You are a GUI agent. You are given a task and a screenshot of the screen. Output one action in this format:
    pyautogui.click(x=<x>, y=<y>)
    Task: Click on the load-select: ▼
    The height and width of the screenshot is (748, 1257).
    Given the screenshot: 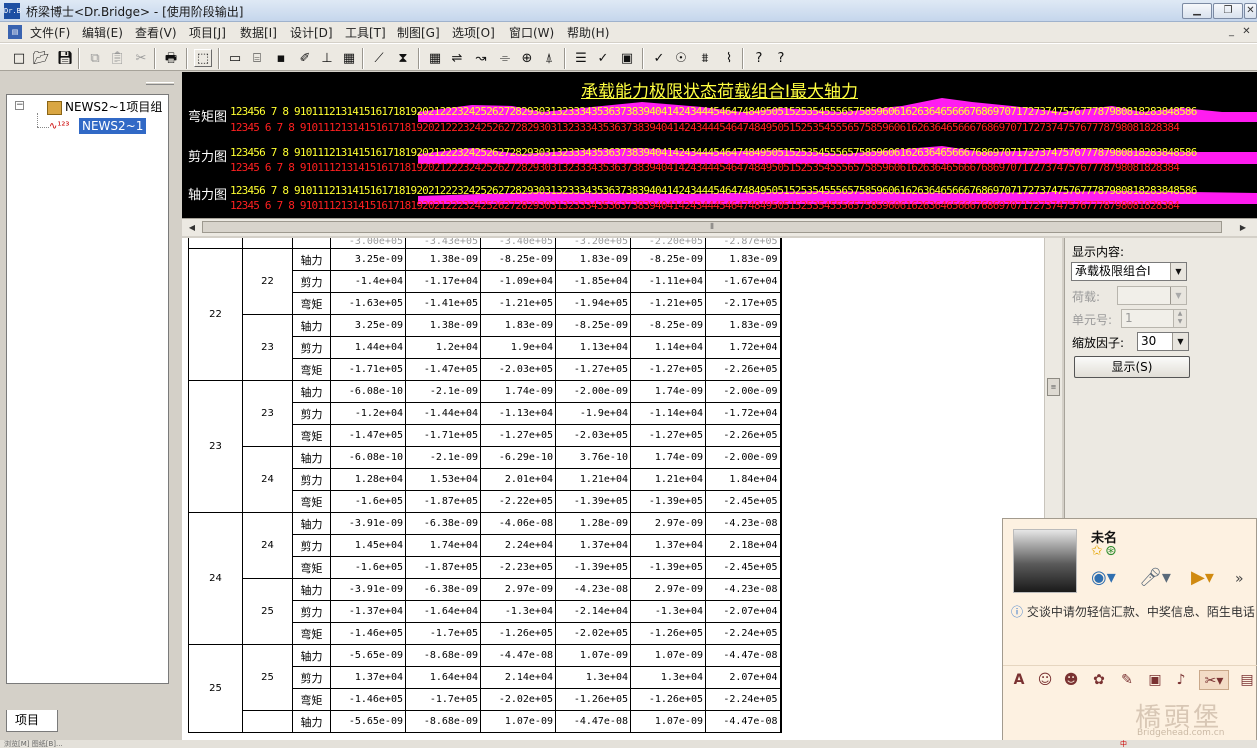 What is the action you would take?
    pyautogui.click(x=1152, y=295)
    